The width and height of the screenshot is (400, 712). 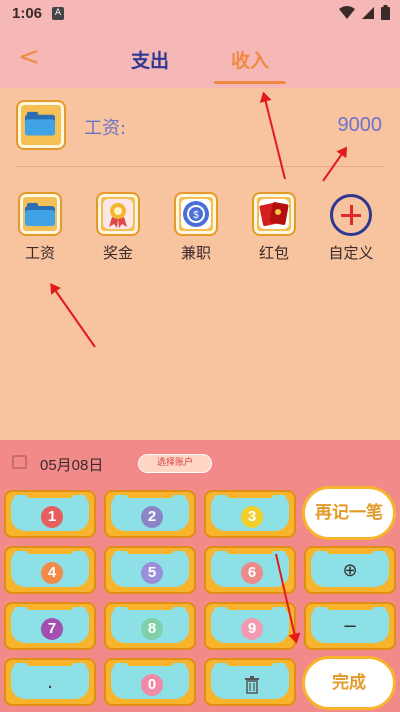 What do you see at coordinates (29, 57) in the screenshot?
I see `back-icon: <` at bounding box center [29, 57].